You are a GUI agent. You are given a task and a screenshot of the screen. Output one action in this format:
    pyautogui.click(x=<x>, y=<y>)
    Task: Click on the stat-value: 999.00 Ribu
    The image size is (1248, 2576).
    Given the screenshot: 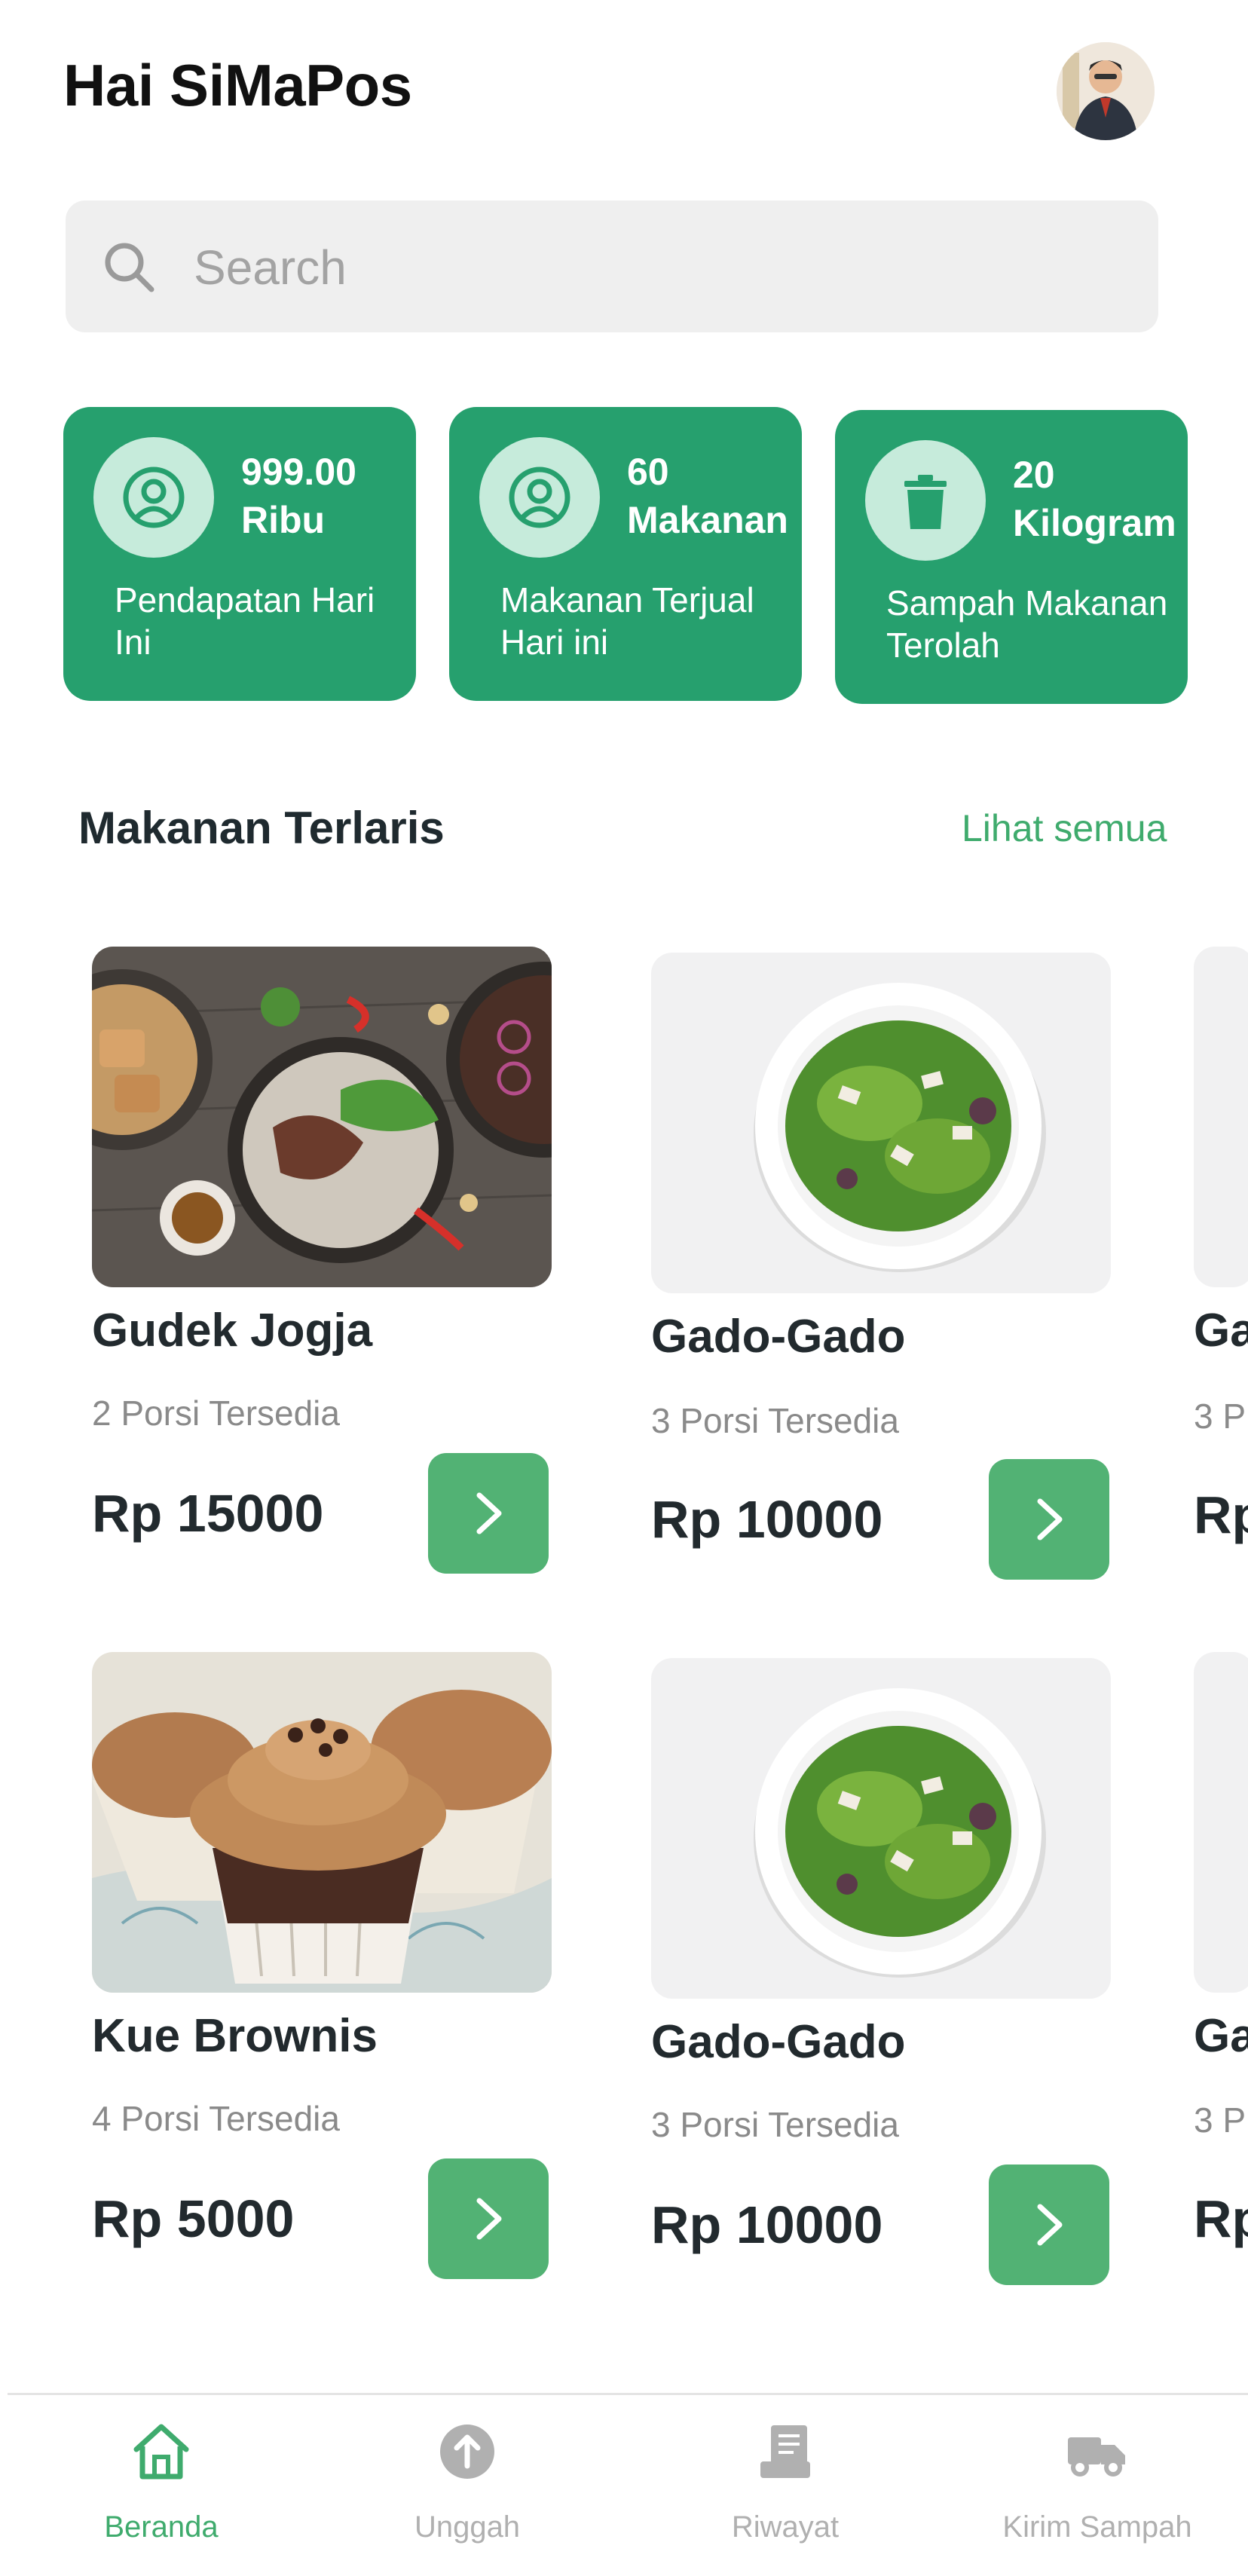 What is the action you would take?
    pyautogui.click(x=298, y=496)
    